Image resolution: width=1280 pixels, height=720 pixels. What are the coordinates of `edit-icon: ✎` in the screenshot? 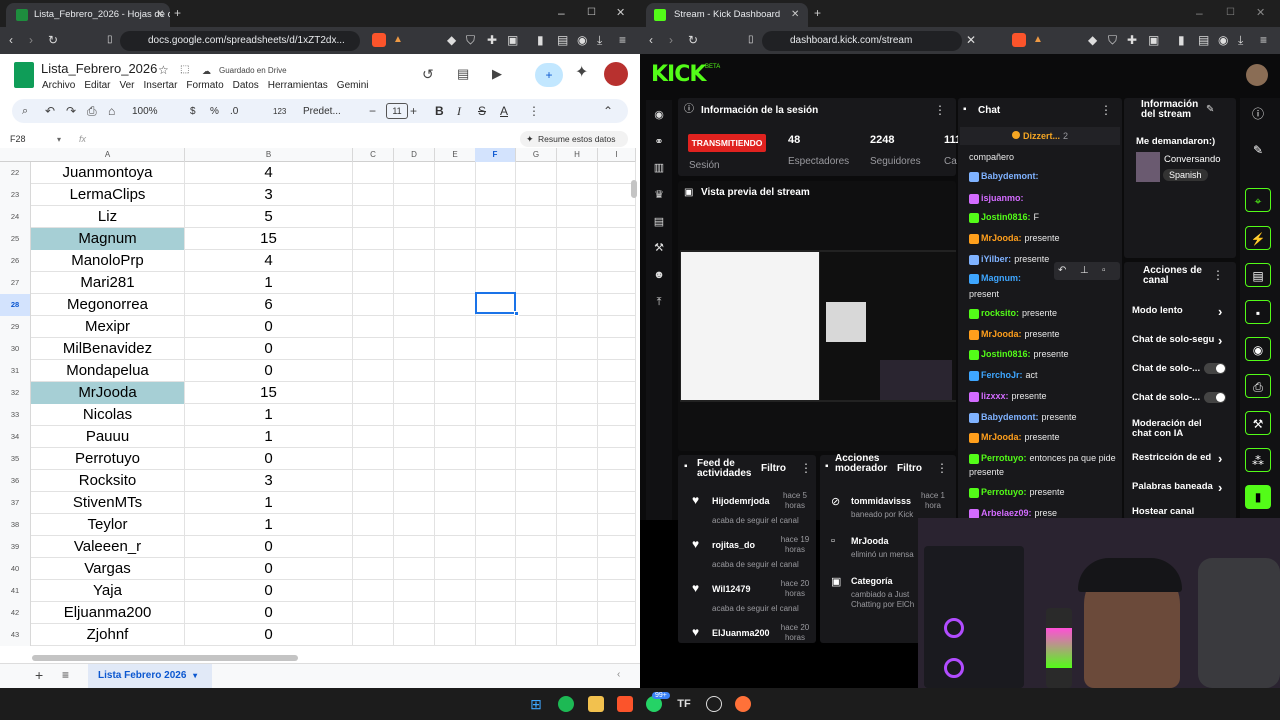 It's located at (1210, 110).